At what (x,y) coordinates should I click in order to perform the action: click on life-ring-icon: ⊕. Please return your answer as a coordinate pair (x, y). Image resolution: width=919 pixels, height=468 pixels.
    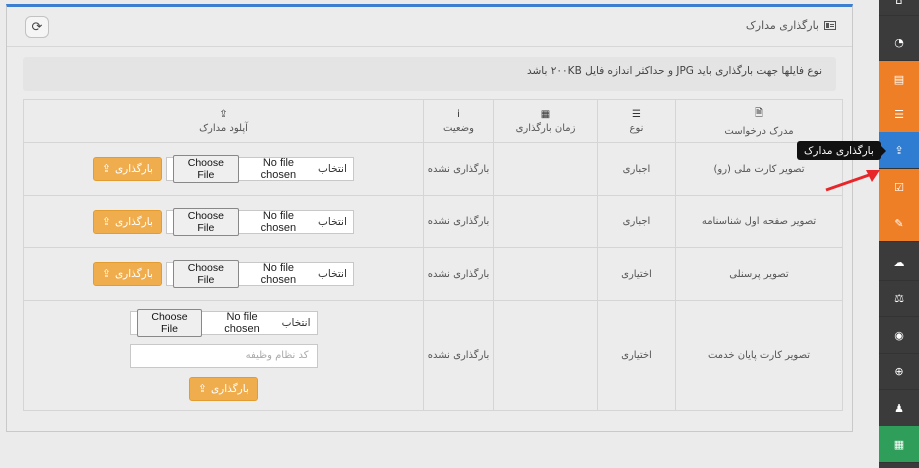
    Looking at the image, I should click on (899, 371).